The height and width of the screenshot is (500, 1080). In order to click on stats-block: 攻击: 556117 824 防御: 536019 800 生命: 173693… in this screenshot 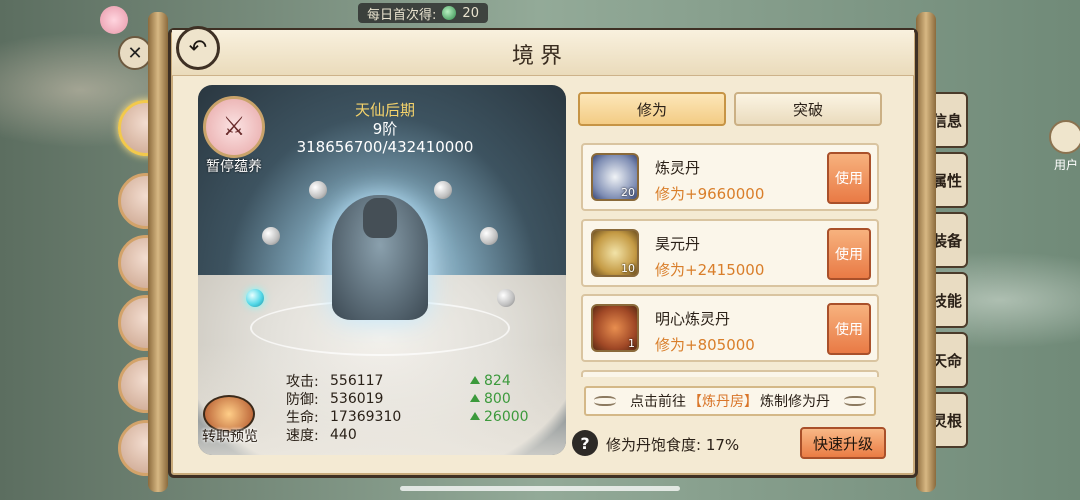, I will do `click(407, 408)`.